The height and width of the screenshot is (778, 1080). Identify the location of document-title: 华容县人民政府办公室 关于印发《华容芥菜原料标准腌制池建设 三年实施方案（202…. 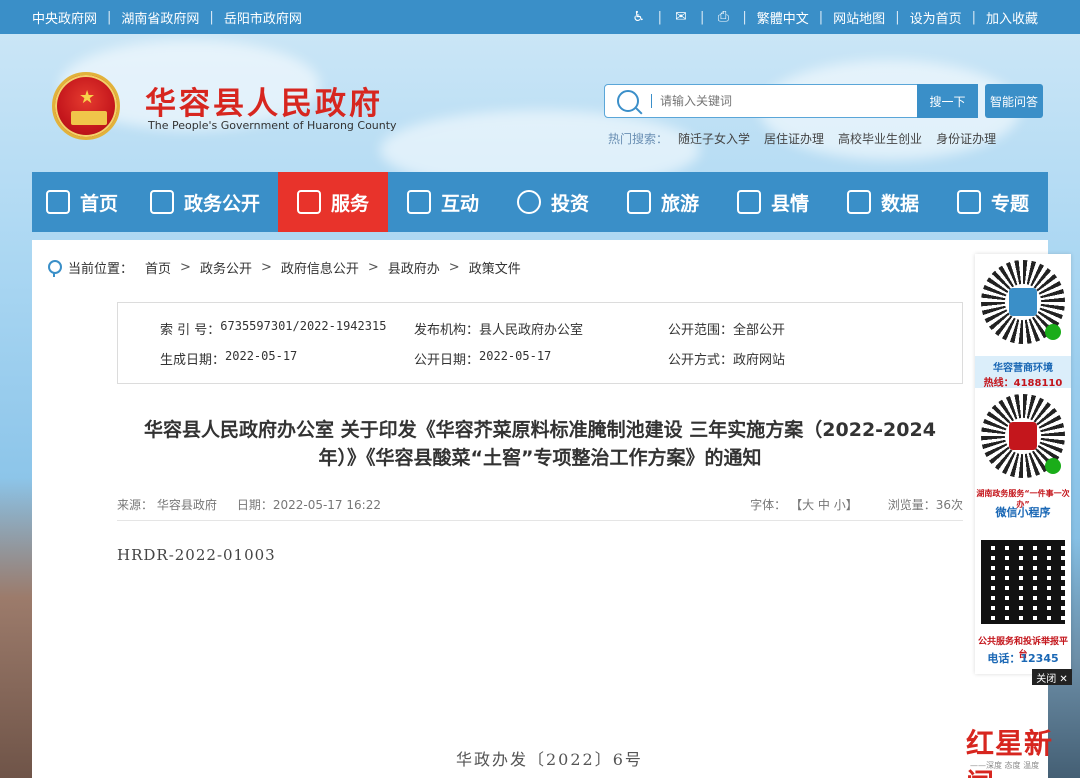
(540, 444).